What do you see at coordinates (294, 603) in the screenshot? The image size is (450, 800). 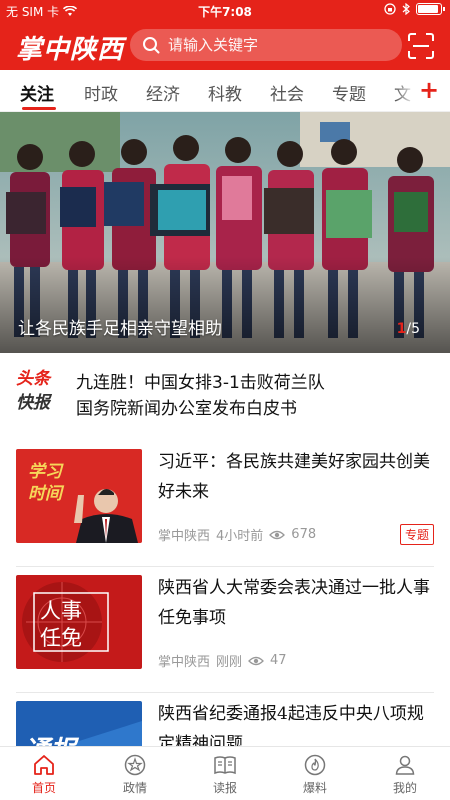 I see `news-title: 陕西省人大常委会表决通过一批人事任免事项` at bounding box center [294, 603].